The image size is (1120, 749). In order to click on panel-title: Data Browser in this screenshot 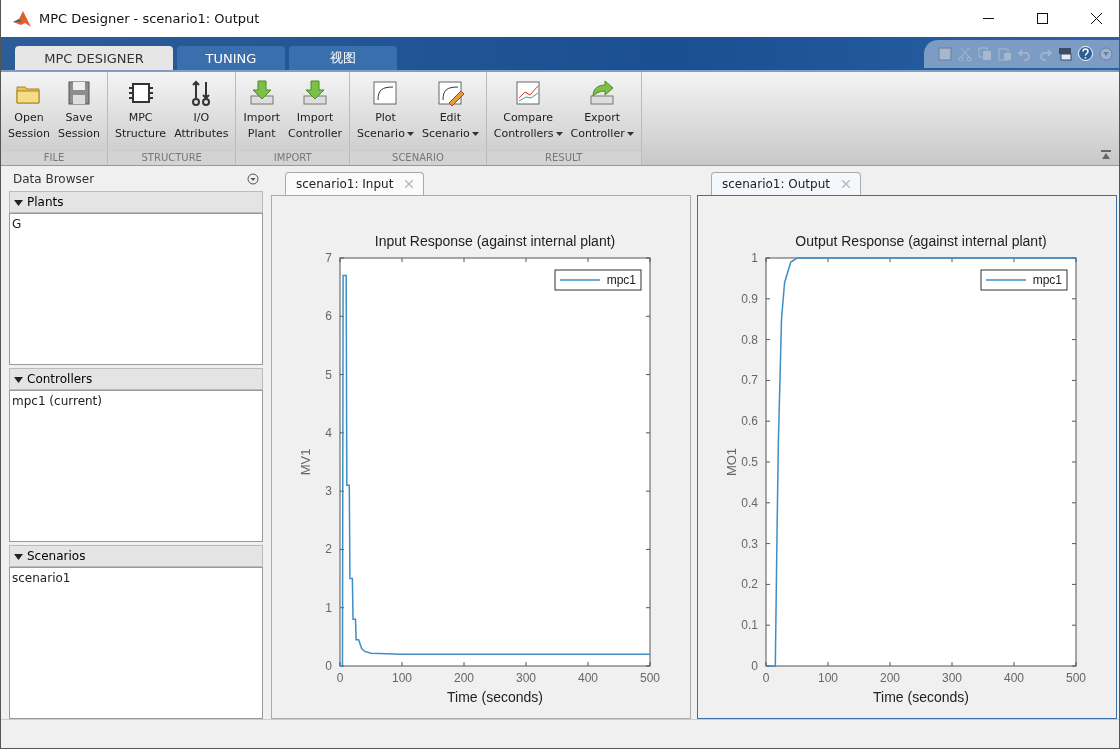, I will do `click(54, 179)`.